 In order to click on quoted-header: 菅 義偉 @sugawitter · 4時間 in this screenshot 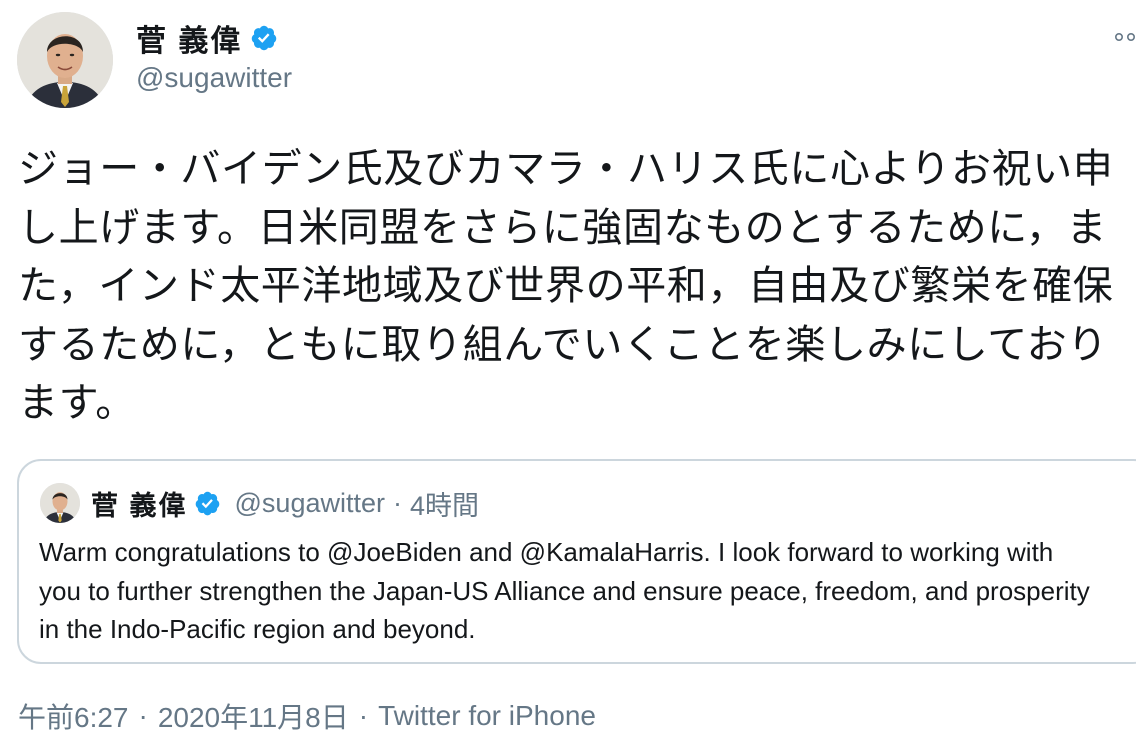, I will do `click(285, 503)`.